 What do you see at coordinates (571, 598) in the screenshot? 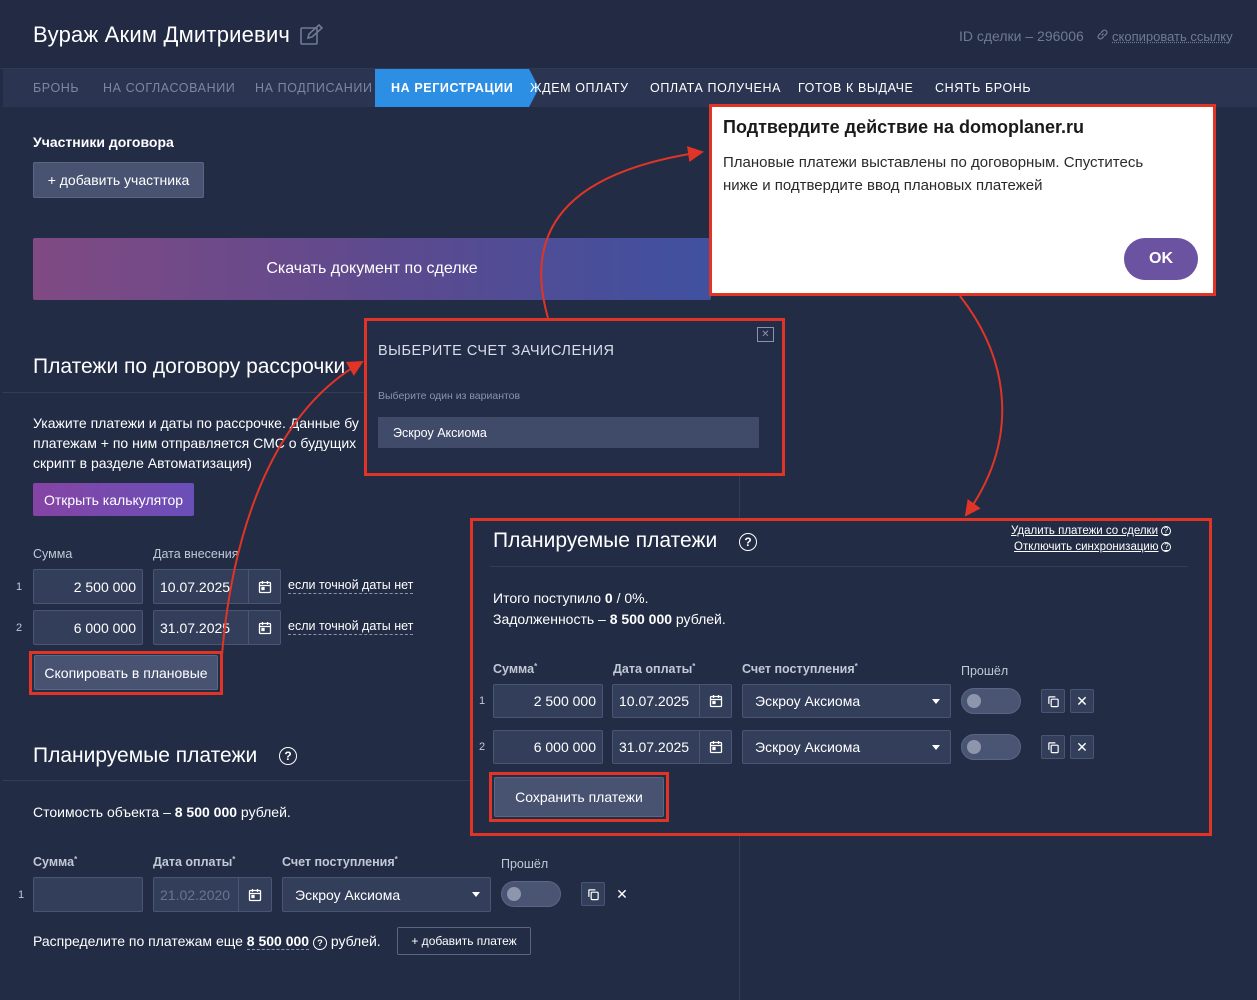
I see `received-total: Итого поступило 0 / 0%.` at bounding box center [571, 598].